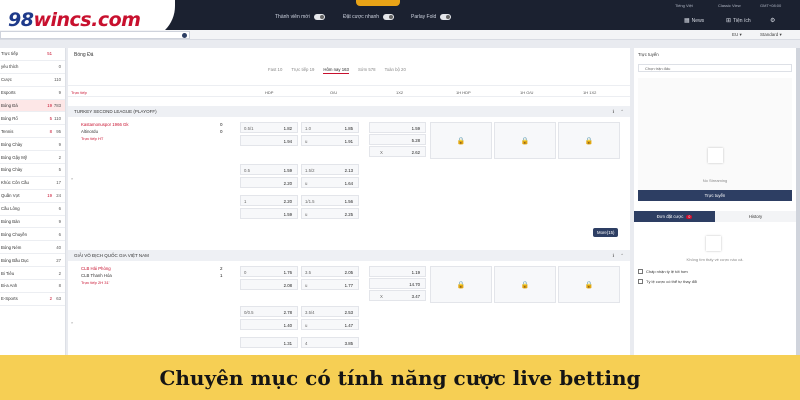  What do you see at coordinates (395, 70) in the screenshot?
I see `tab-period: Toàn bộ 20` at bounding box center [395, 70].